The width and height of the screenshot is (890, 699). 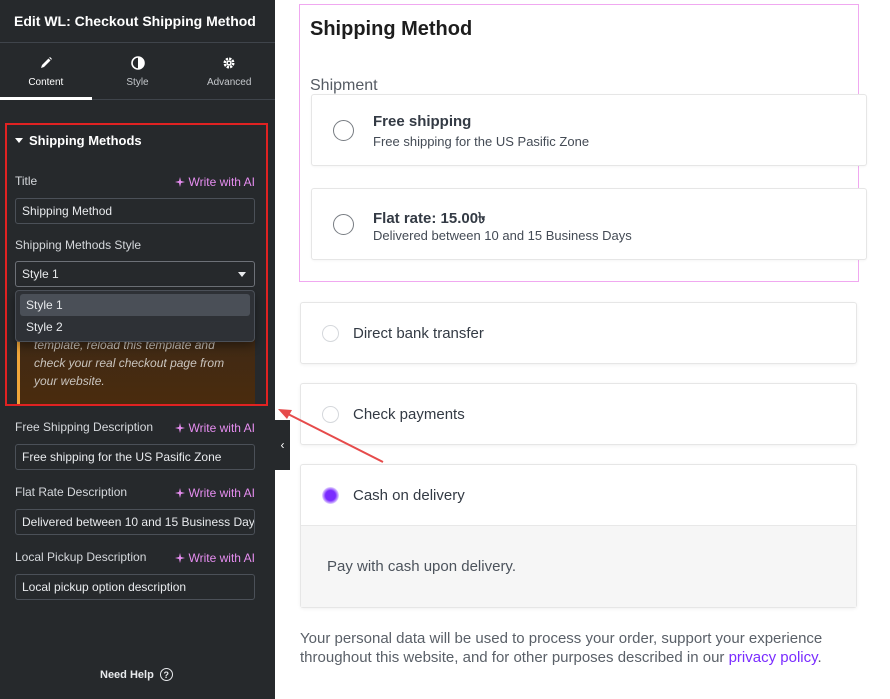 What do you see at coordinates (135, 274) in the screenshot?
I see `style-select: Style 1` at bounding box center [135, 274].